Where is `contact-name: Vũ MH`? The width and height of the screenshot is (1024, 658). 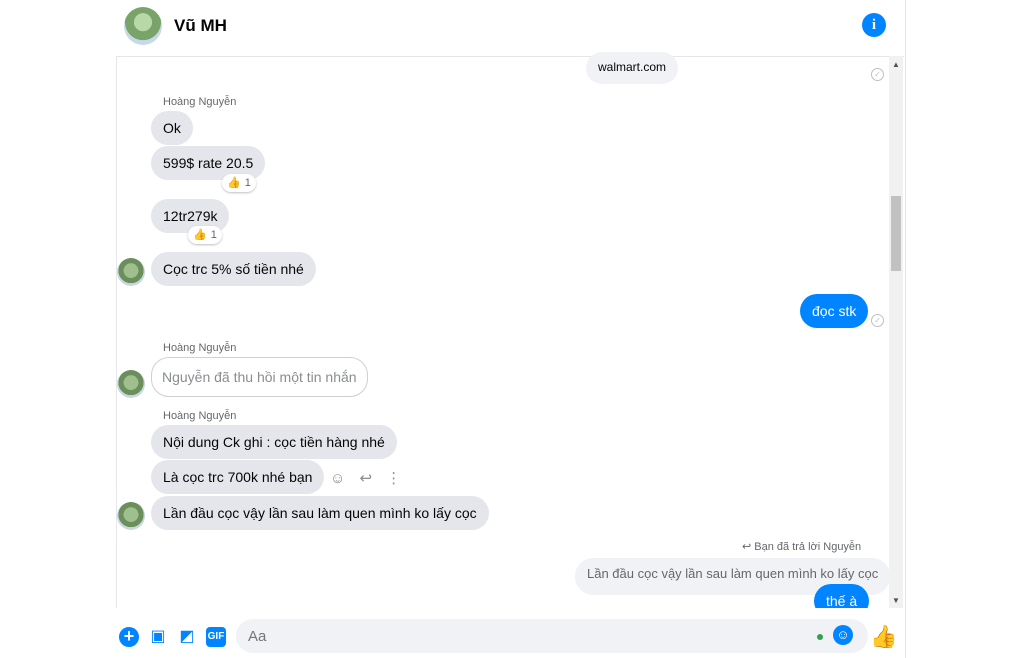
contact-name: Vũ MH is located at coordinates (200, 26).